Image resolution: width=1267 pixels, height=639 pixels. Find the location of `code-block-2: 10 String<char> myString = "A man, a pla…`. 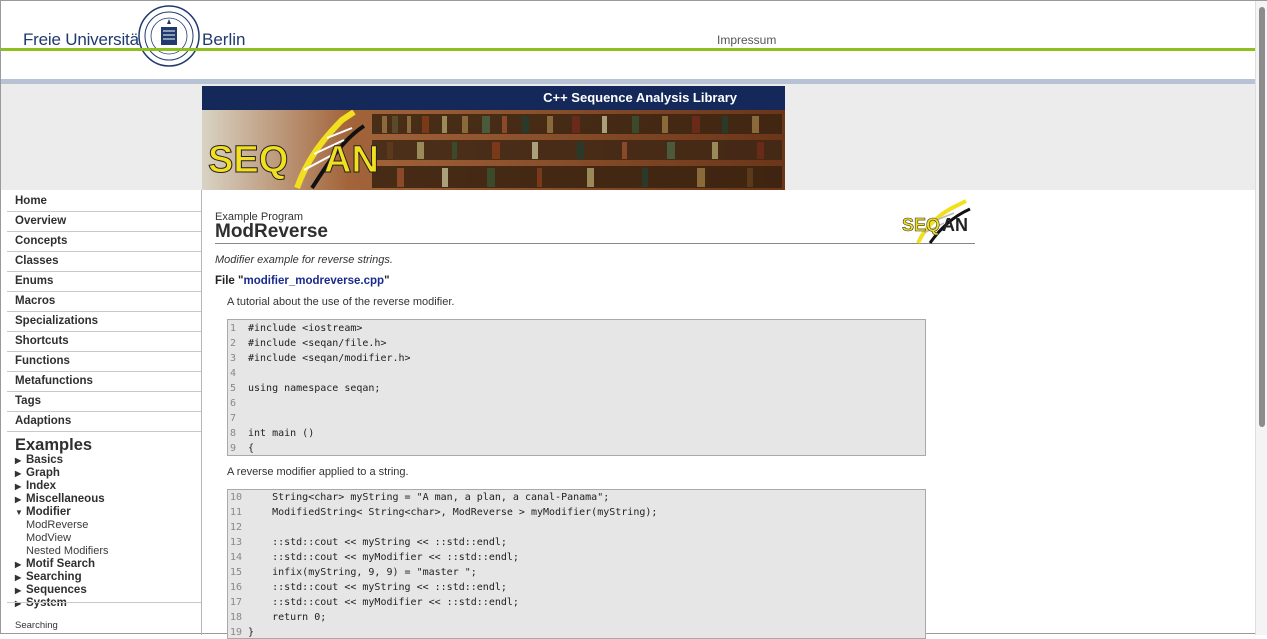

code-block-2: 10 String<char> myString = "A man, a pla… is located at coordinates (576, 564).